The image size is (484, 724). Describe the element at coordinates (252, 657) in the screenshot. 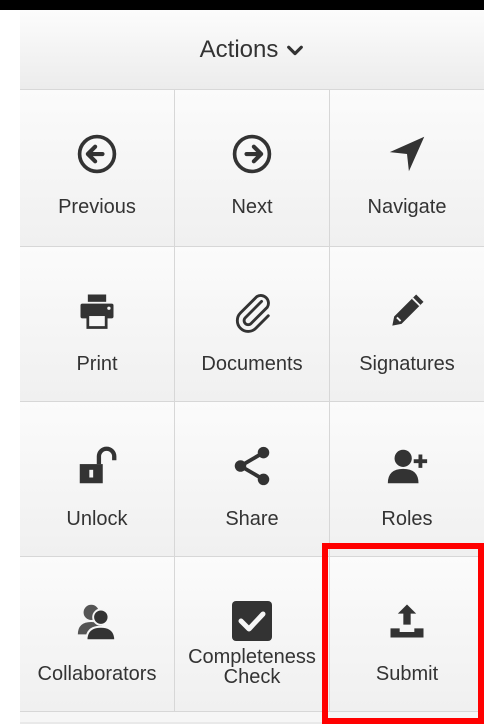

I see `tile-label-line1: Completeness` at that location.